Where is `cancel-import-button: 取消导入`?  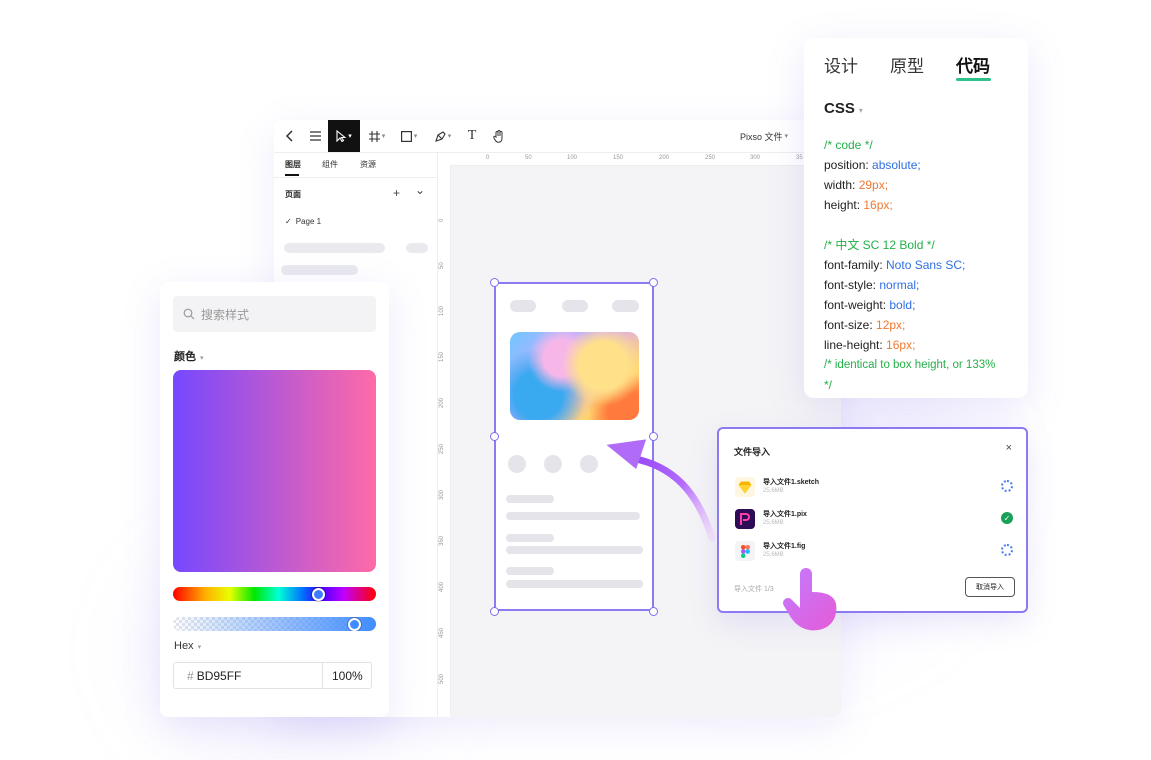
cancel-import-button: 取消导入 is located at coordinates (990, 587).